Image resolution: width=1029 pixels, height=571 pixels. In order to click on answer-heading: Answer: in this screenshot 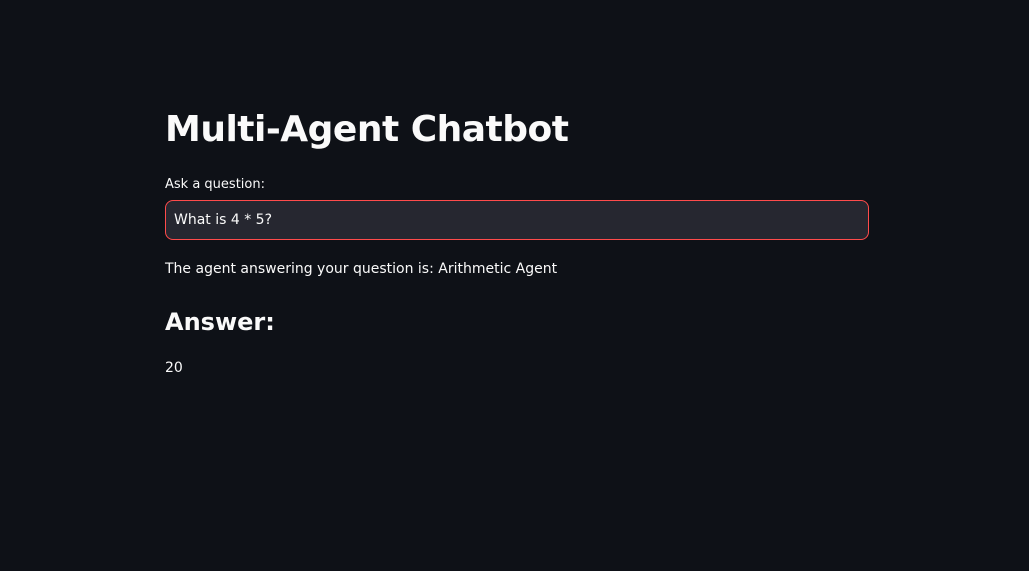, I will do `click(220, 322)`.